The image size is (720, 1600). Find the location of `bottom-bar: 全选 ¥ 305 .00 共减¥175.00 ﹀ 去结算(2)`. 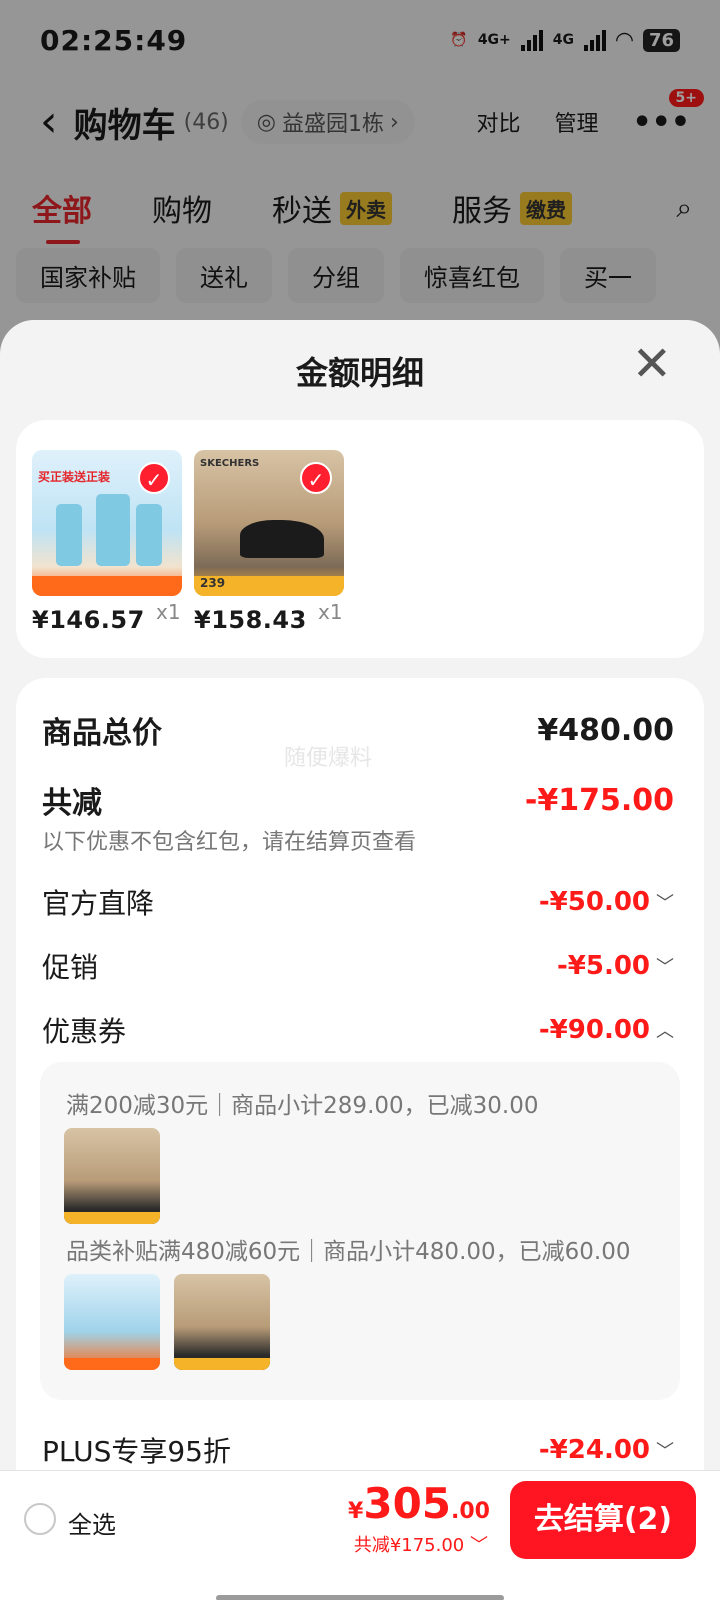

bottom-bar: 全选 ¥ 305 .00 共减¥175.00 ﹀ 去结算(2) is located at coordinates (360, 1535).